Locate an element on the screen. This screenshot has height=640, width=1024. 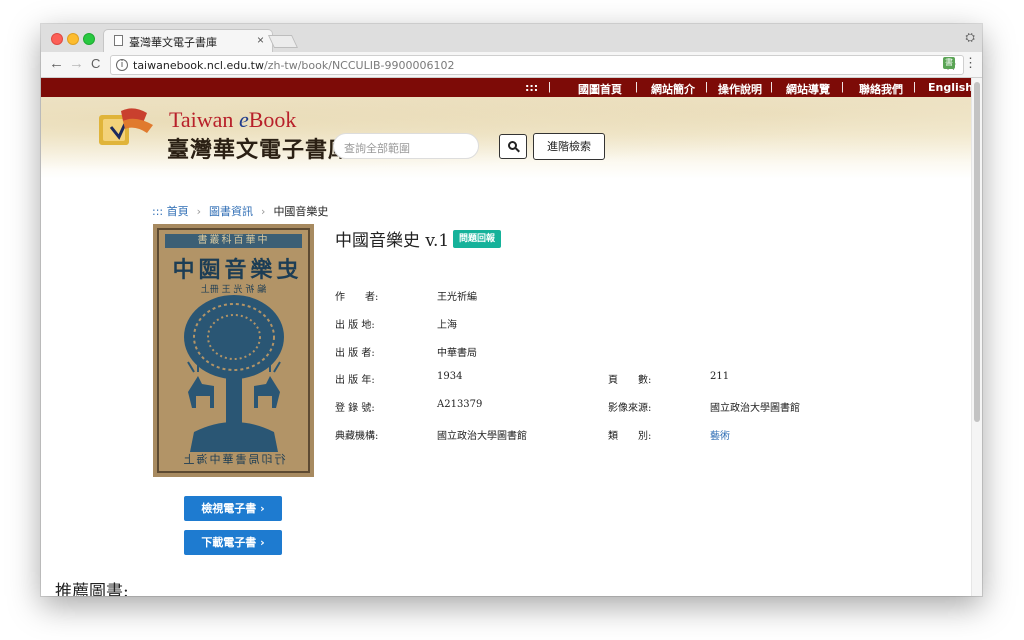
logo-chinese: 臺灣華文電子書庫 is located at coordinates (259, 148).